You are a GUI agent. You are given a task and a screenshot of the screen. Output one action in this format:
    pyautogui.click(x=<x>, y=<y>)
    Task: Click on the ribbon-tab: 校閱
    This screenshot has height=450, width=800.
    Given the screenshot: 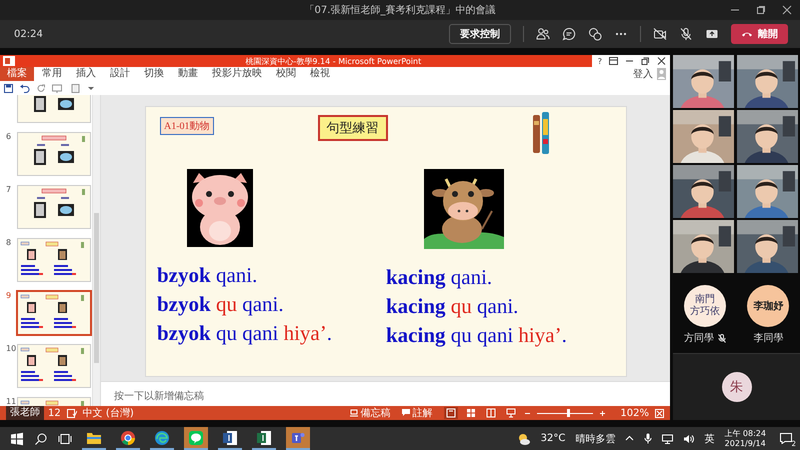 What is the action you would take?
    pyautogui.click(x=286, y=74)
    